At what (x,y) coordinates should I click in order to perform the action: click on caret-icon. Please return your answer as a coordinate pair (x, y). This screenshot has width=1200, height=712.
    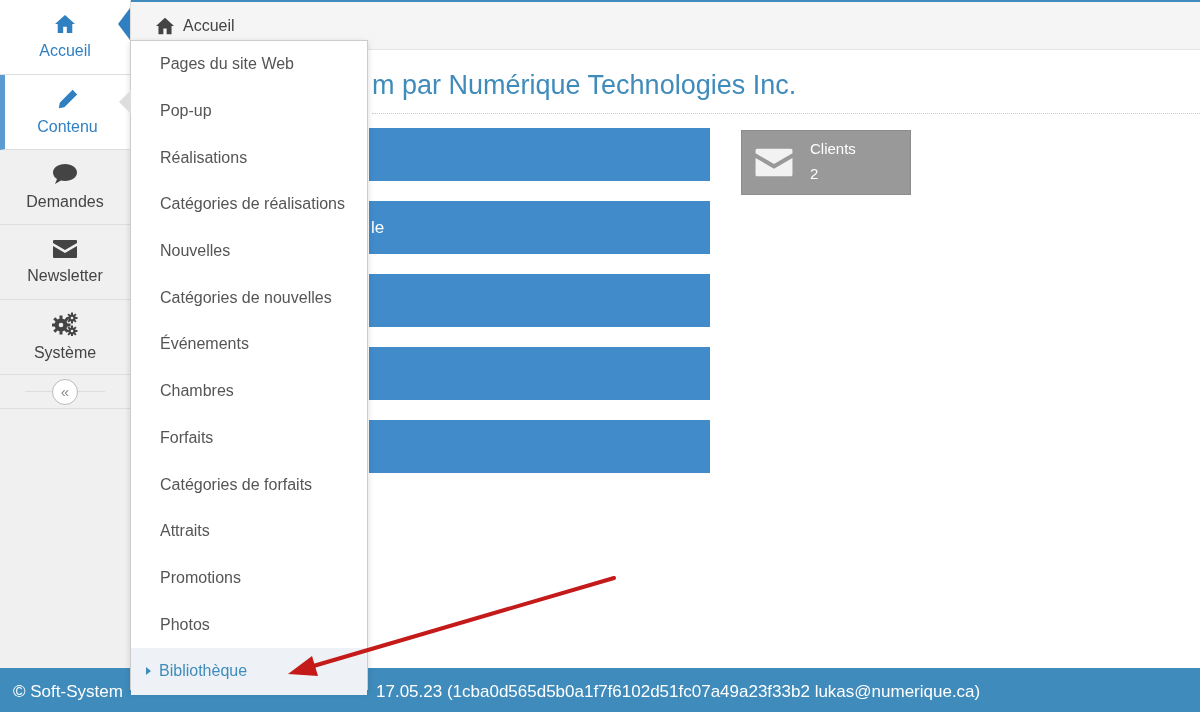
    Looking at the image, I should click on (148, 671).